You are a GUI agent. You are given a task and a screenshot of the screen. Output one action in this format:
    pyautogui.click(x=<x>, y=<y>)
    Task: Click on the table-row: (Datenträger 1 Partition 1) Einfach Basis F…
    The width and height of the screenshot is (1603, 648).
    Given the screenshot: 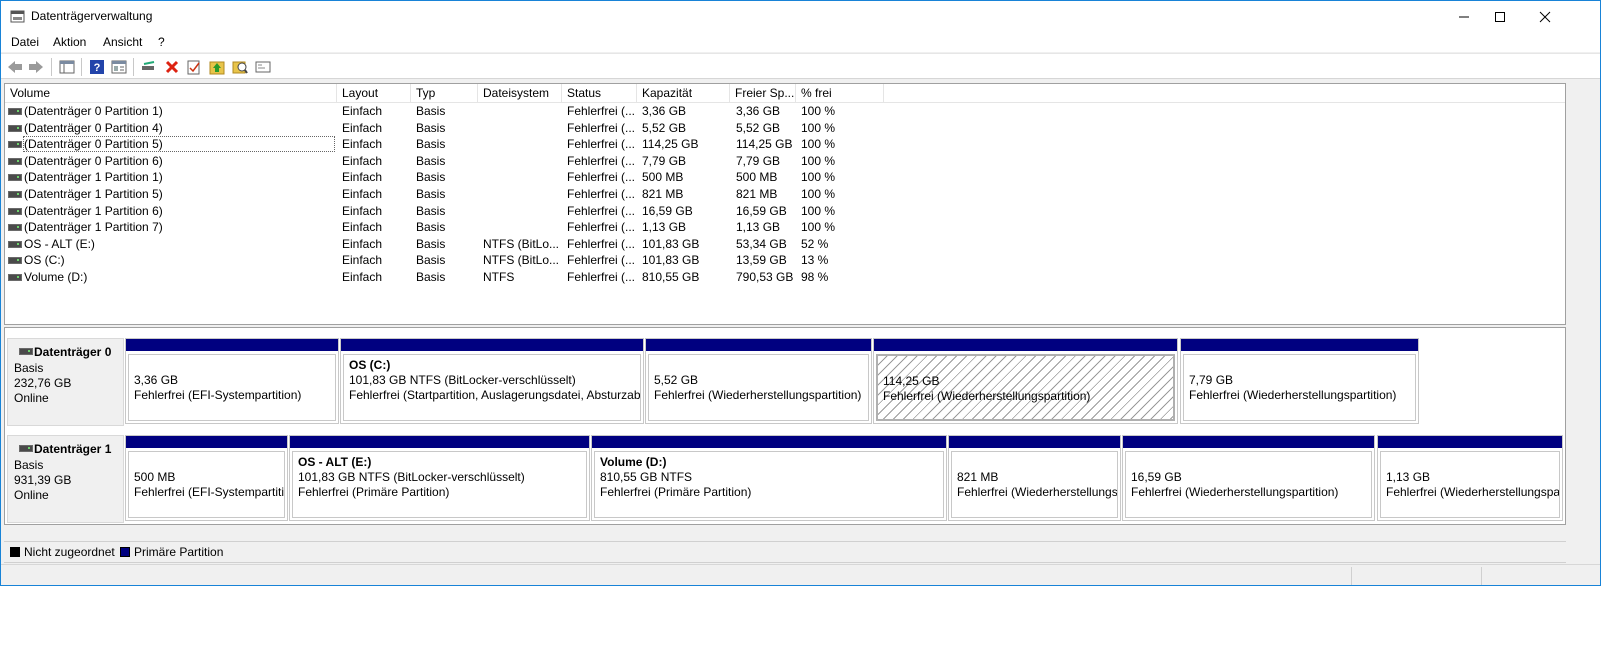 What is the action you would take?
    pyautogui.click(x=785, y=177)
    